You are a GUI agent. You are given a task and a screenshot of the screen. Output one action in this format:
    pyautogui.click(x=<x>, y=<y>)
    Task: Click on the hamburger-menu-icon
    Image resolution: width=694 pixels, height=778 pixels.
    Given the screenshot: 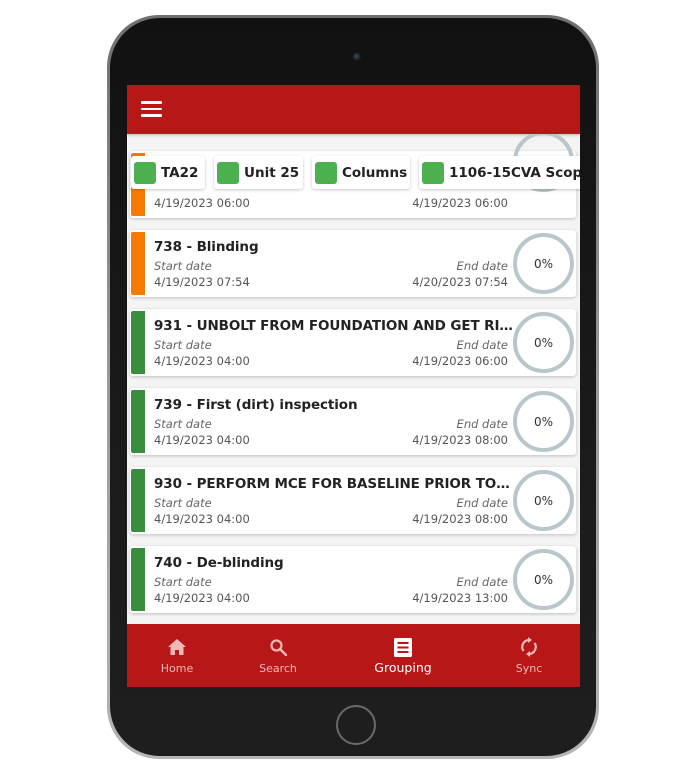 What is the action you would take?
    pyautogui.click(x=151, y=109)
    